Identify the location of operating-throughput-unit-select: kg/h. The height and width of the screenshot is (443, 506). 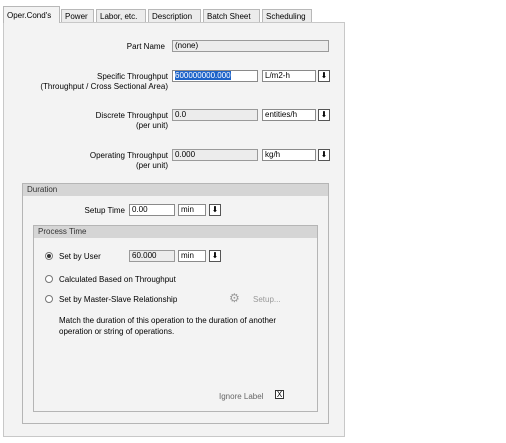
(289, 155).